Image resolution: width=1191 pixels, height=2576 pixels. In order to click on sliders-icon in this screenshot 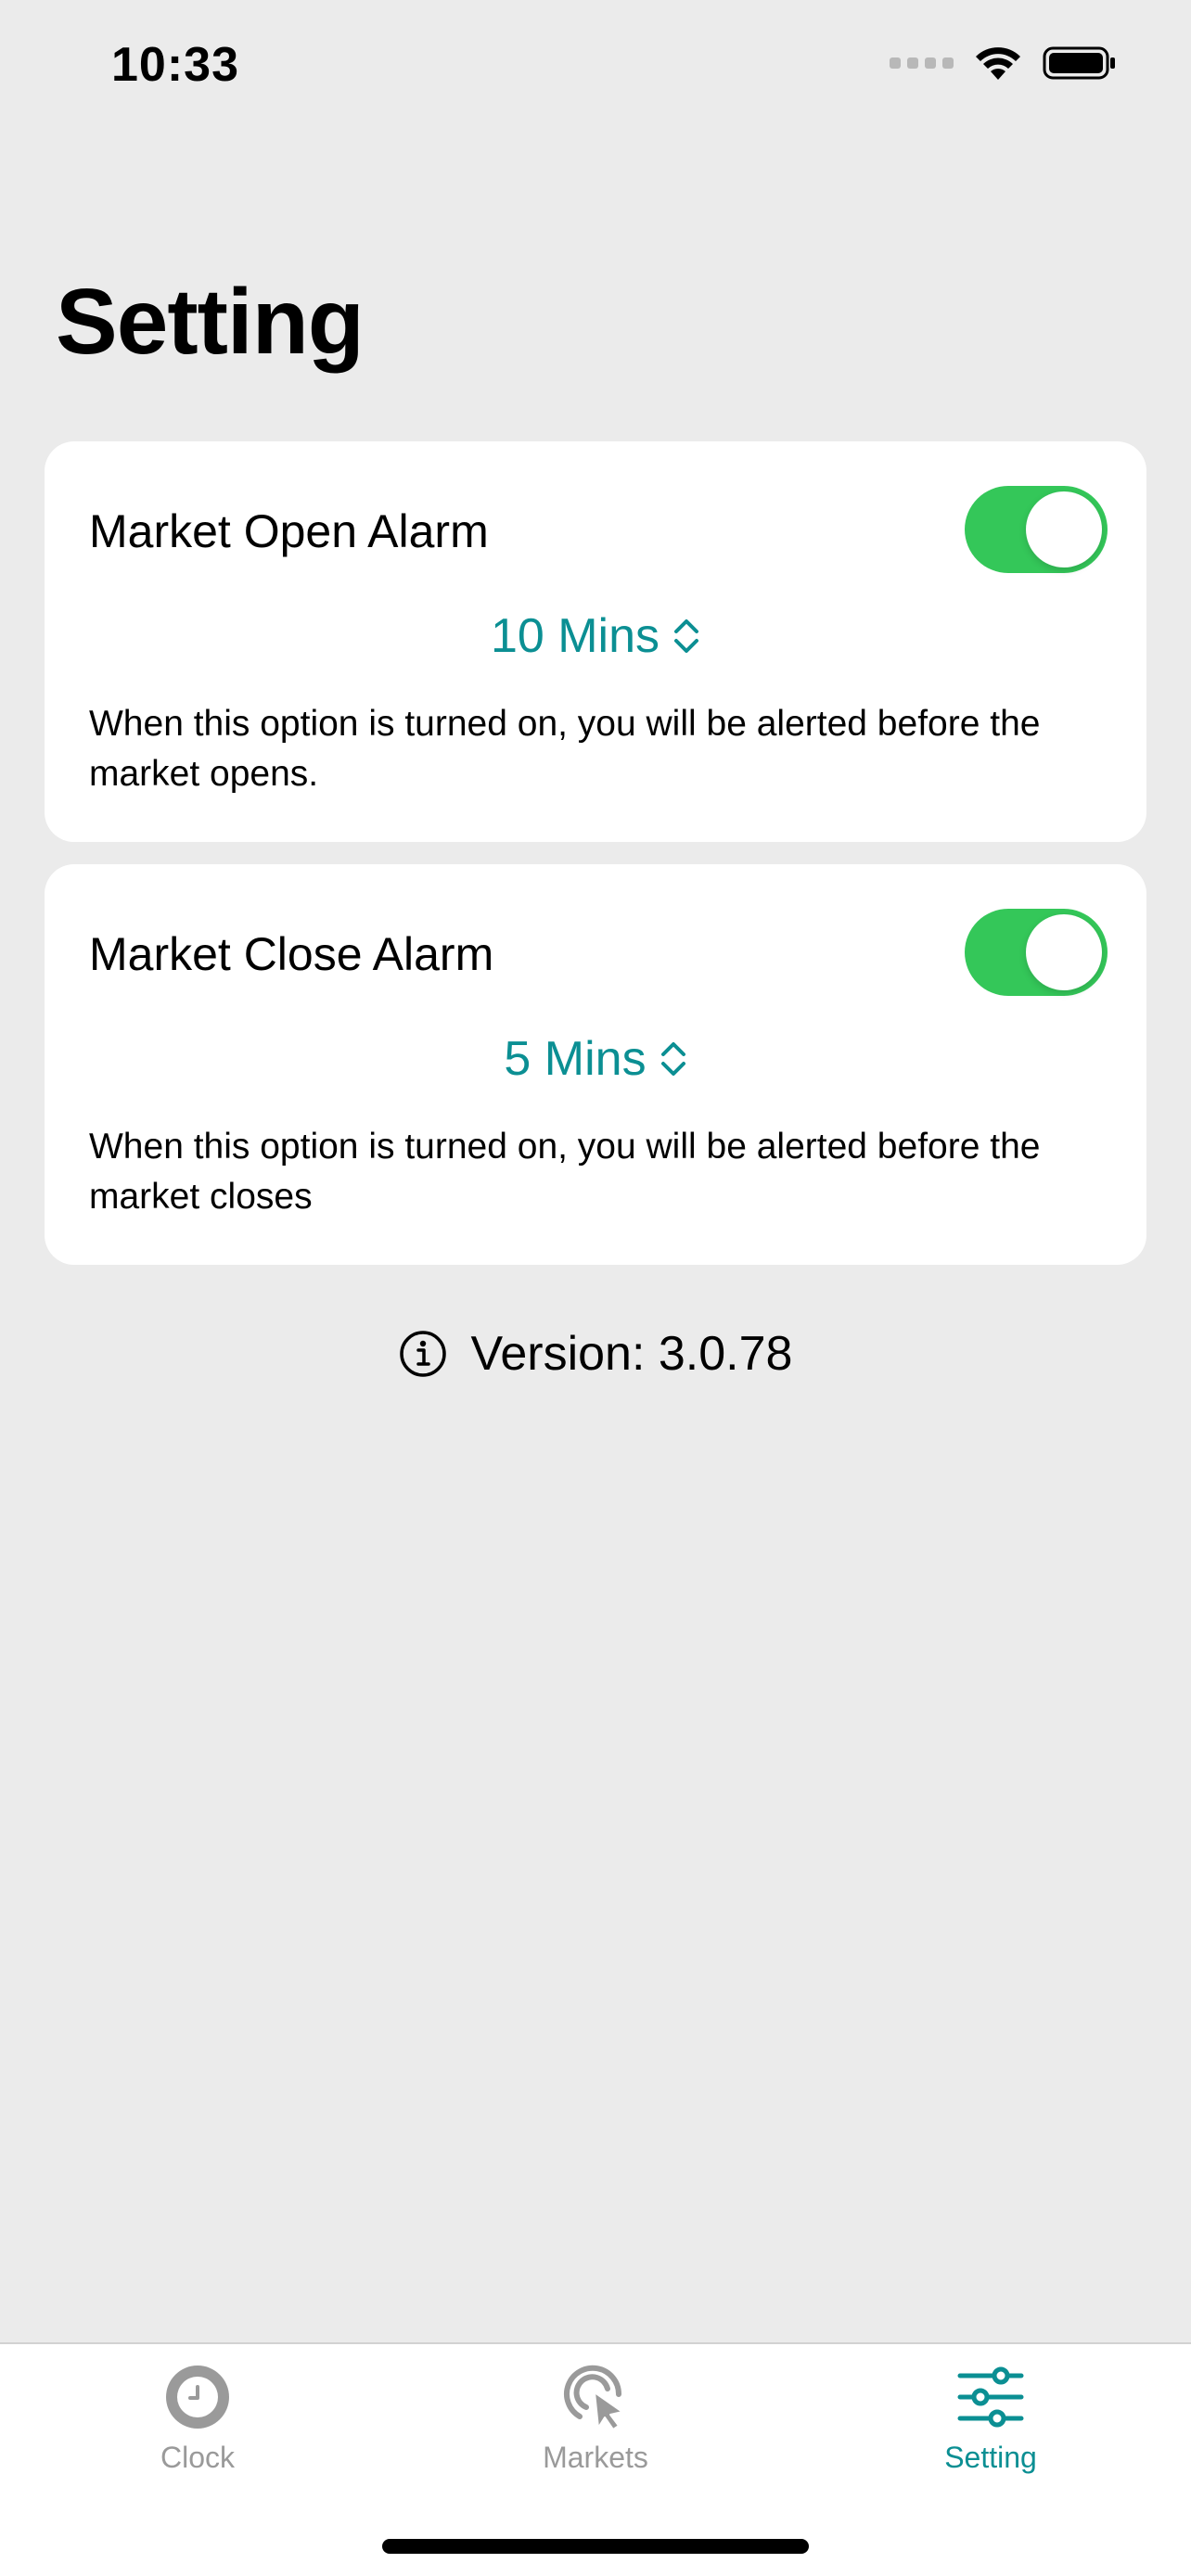, I will do `click(990, 2397)`.